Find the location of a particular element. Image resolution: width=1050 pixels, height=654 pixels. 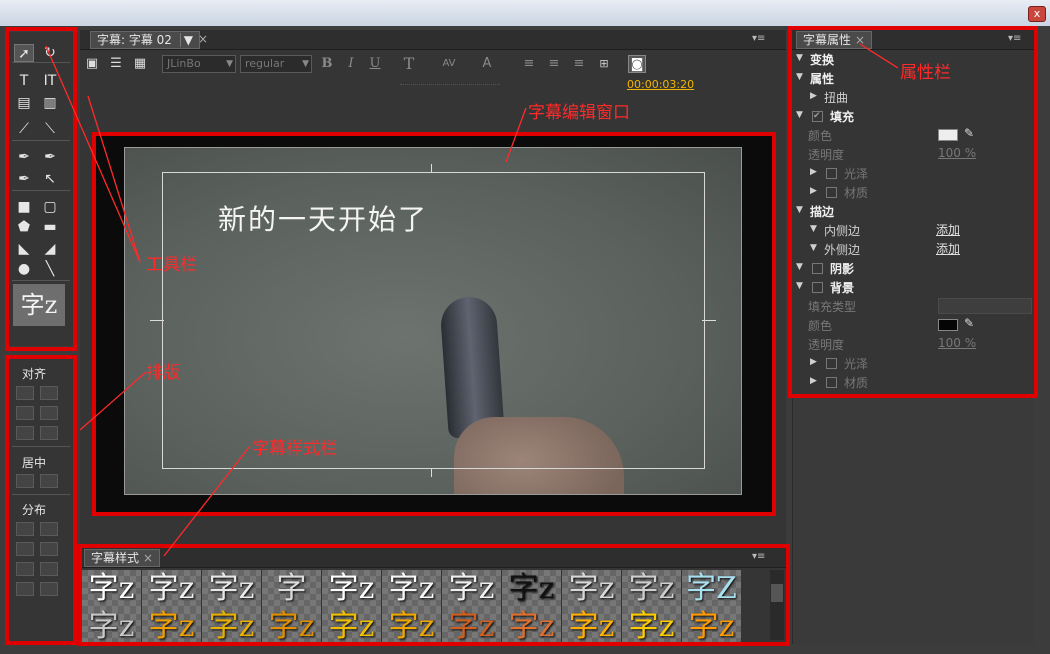

properties-annotation: 属性栏 is located at coordinates (925, 73).